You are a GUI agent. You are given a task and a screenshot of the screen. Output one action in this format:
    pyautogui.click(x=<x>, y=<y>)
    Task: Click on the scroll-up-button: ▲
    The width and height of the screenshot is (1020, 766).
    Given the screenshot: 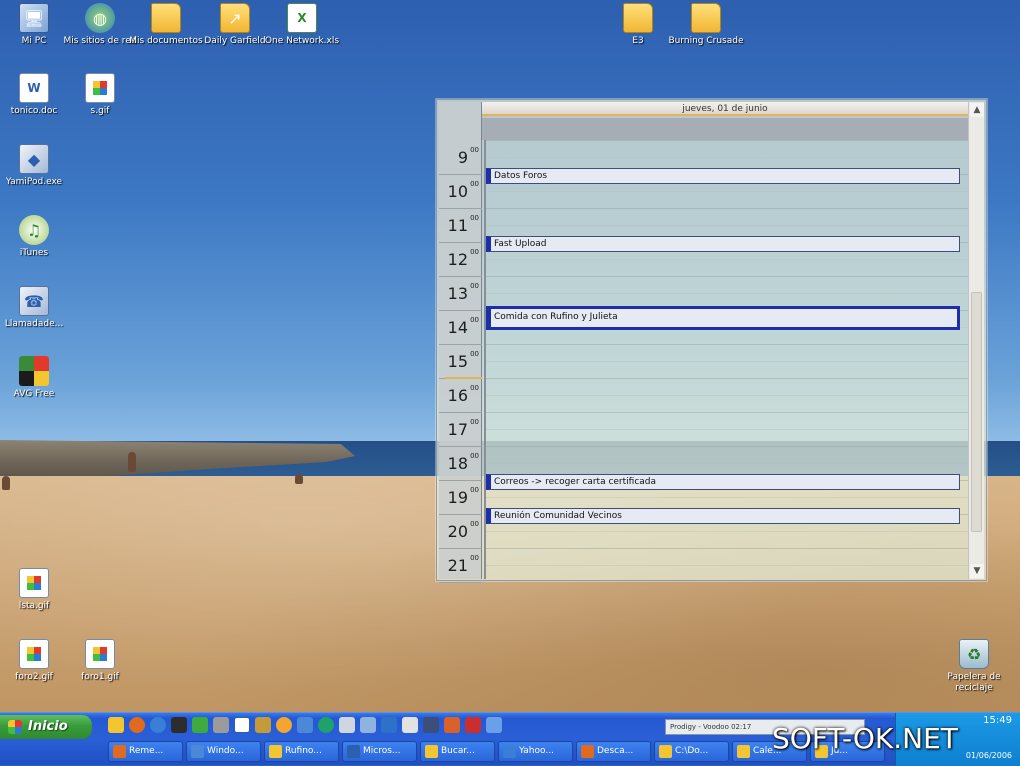 What is the action you would take?
    pyautogui.click(x=977, y=110)
    